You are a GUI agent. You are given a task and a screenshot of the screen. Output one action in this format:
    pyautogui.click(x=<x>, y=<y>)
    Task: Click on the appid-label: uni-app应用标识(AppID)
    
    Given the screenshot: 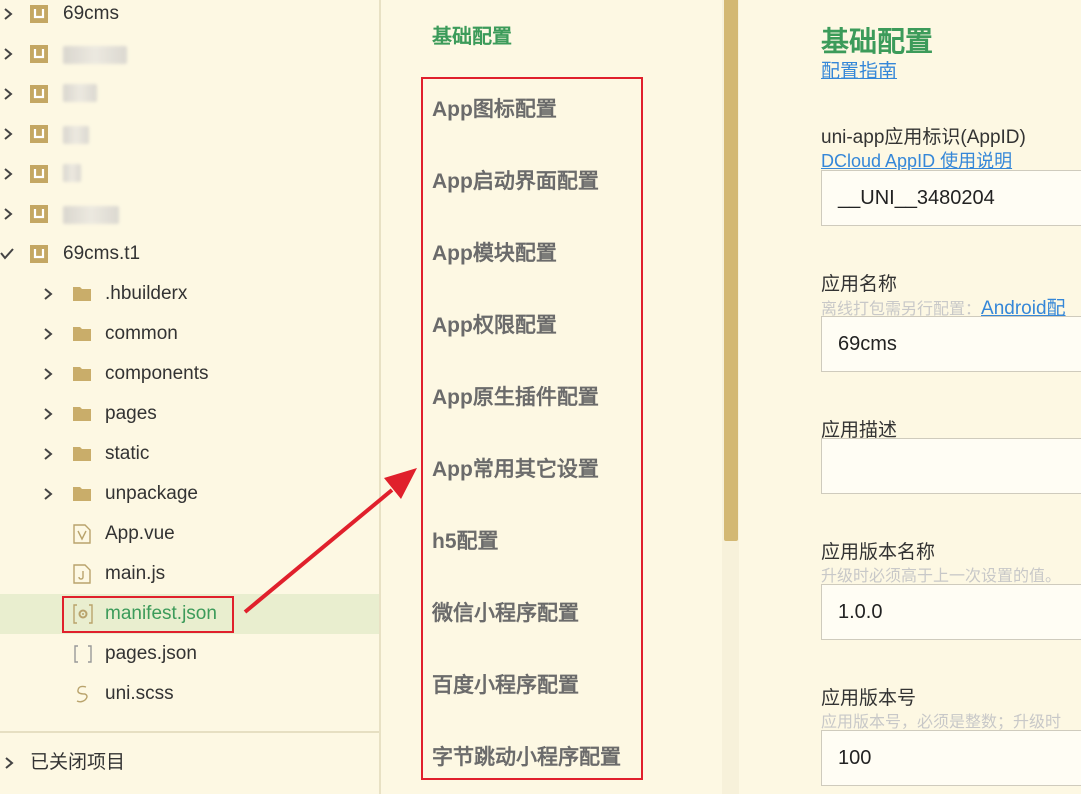 What is the action you would take?
    pyautogui.click(x=923, y=137)
    